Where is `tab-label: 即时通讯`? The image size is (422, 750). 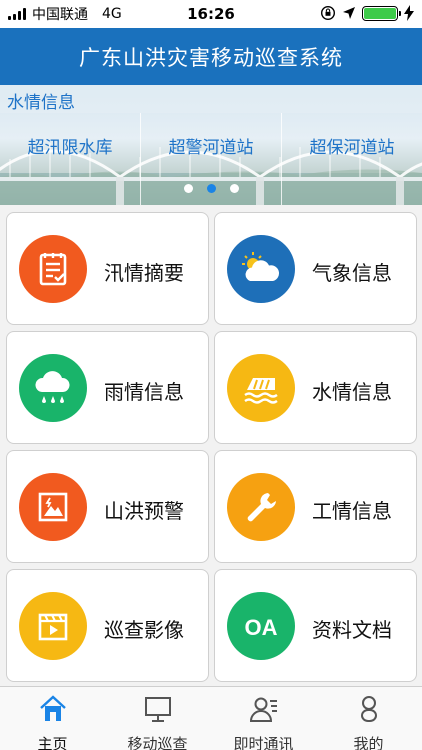 tab-label: 即时通讯 is located at coordinates (263, 742).